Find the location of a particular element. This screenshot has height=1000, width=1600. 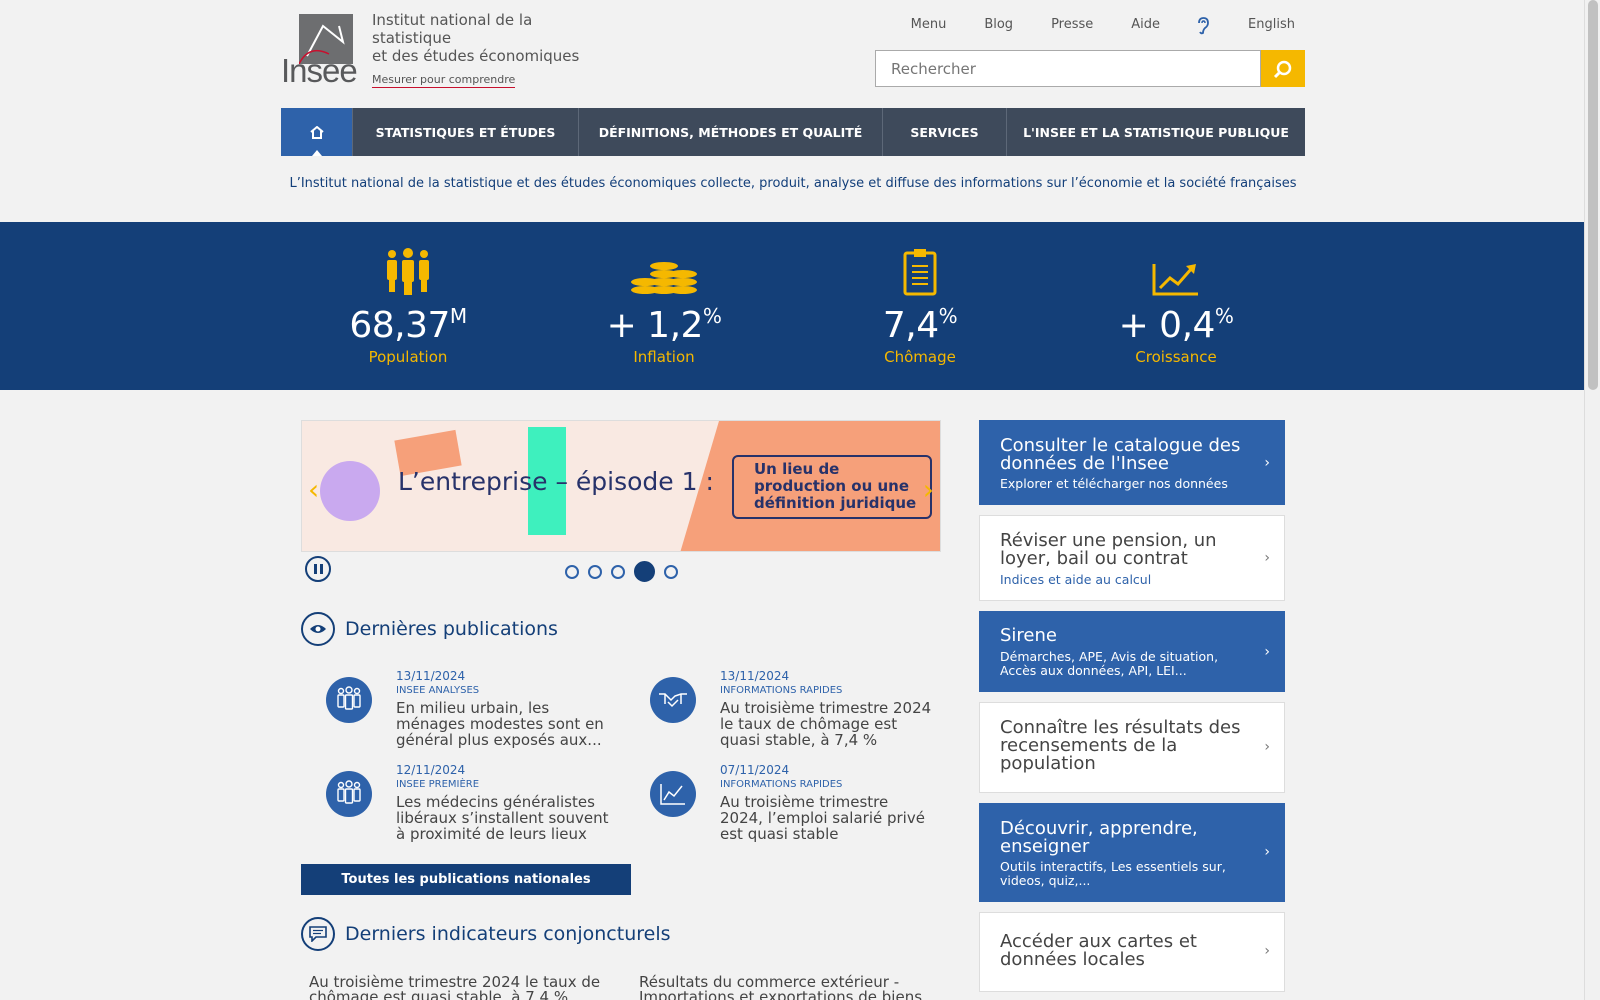

all-publications-button: Toutes les publications nationales is located at coordinates (466, 879).